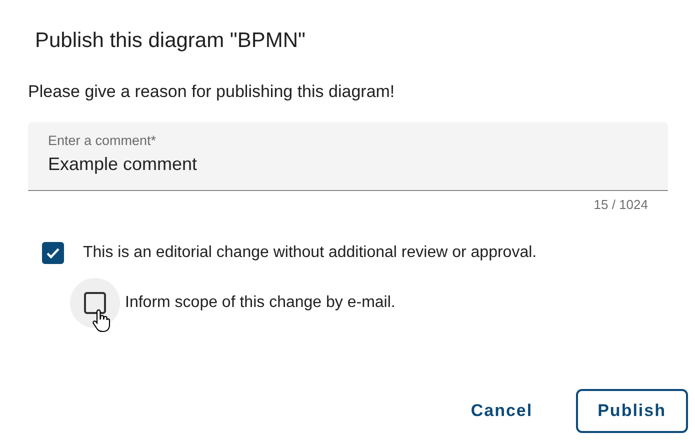 Image resolution: width=695 pixels, height=441 pixels. I want to click on option-label: This is an editorial change without additional review or approval., so click(310, 253).